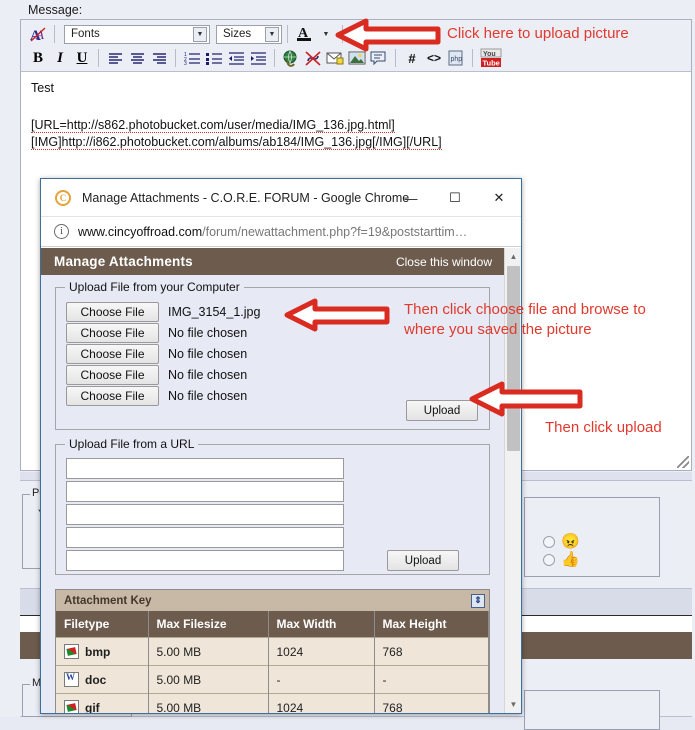 This screenshot has width=695, height=730. Describe the element at coordinates (313, 58) in the screenshot. I see `remove-link-button` at that location.